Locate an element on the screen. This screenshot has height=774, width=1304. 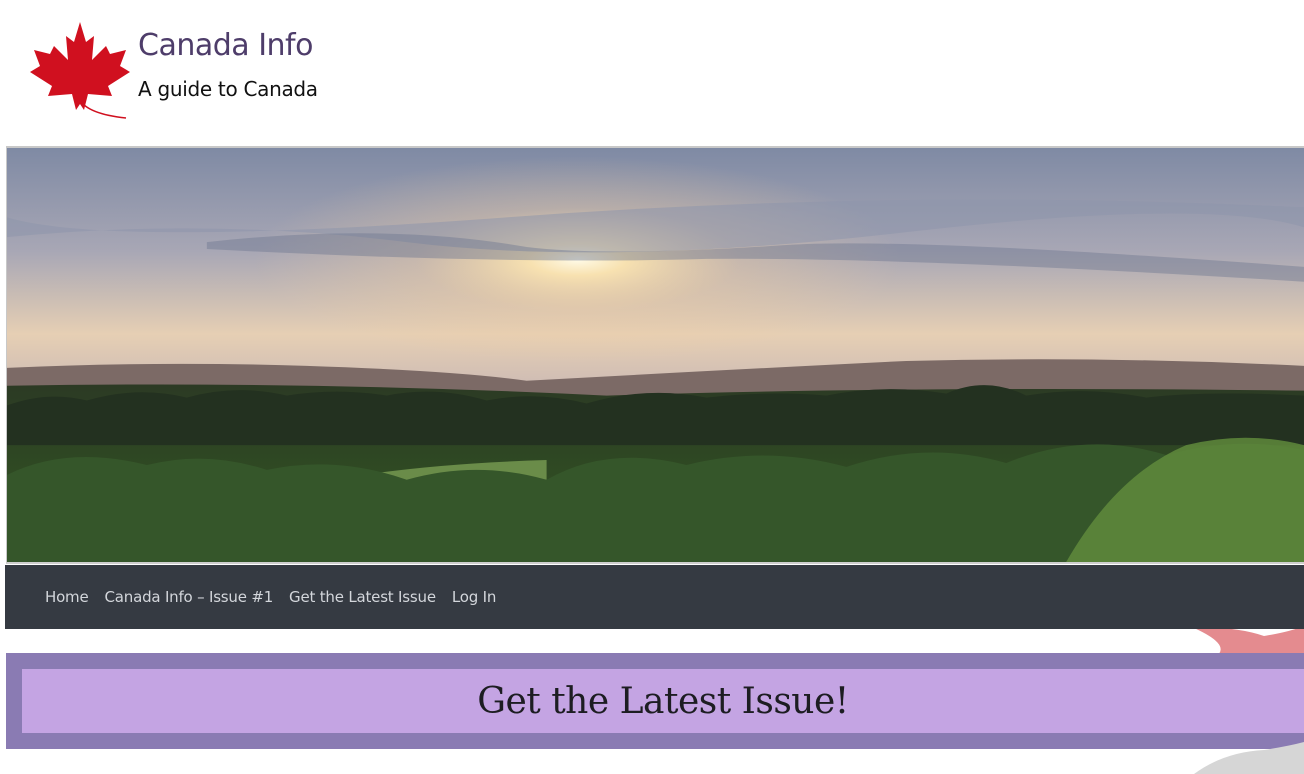
nav-get-latest-issue: Get the Latest Issue is located at coordinates (362, 597).